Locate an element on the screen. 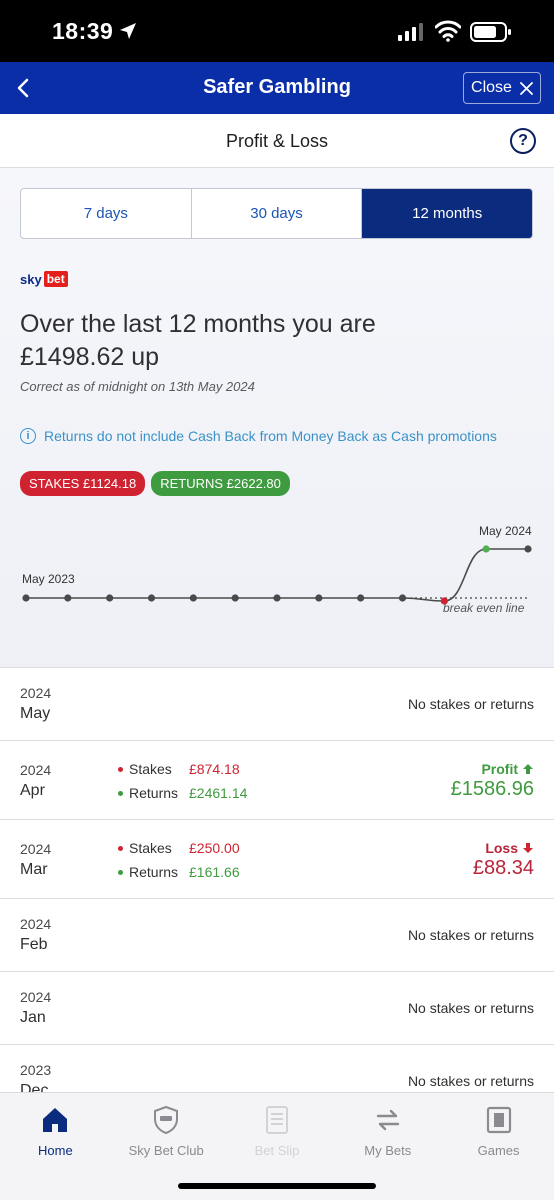  chart-point-sep-2023 is located at coordinates (193, 598).